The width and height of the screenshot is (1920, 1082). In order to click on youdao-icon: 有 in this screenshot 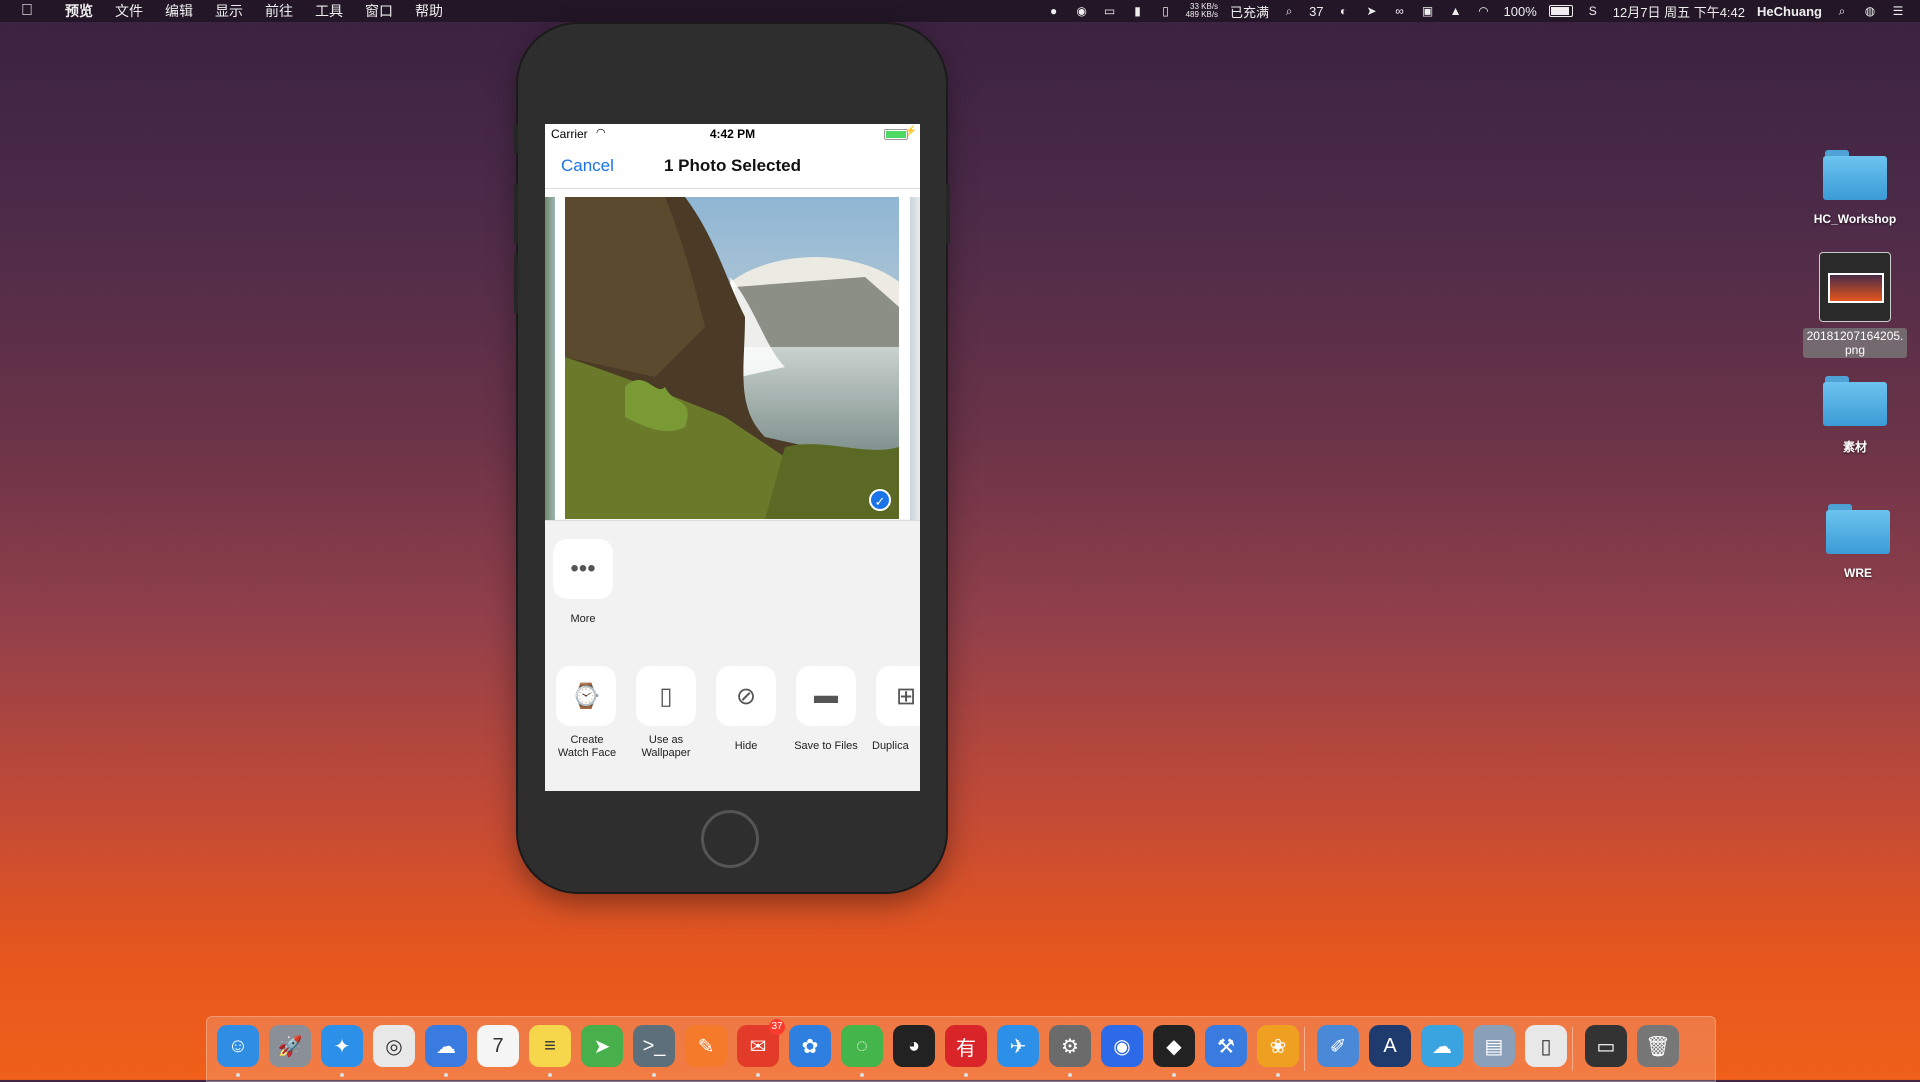, I will do `click(966, 1046)`.